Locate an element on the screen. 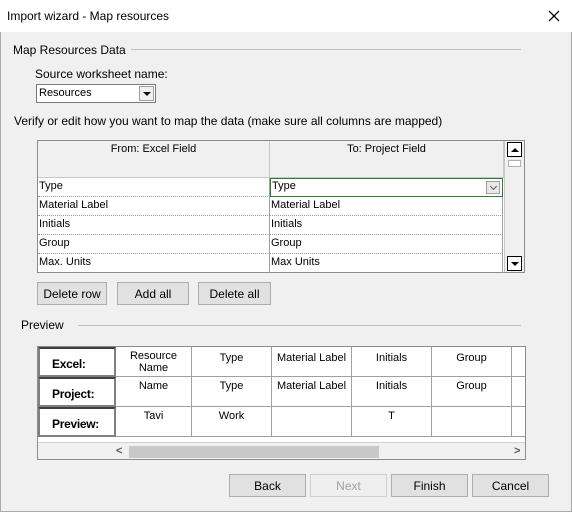 This screenshot has width=572, height=512. next-button: Next is located at coordinates (348, 485).